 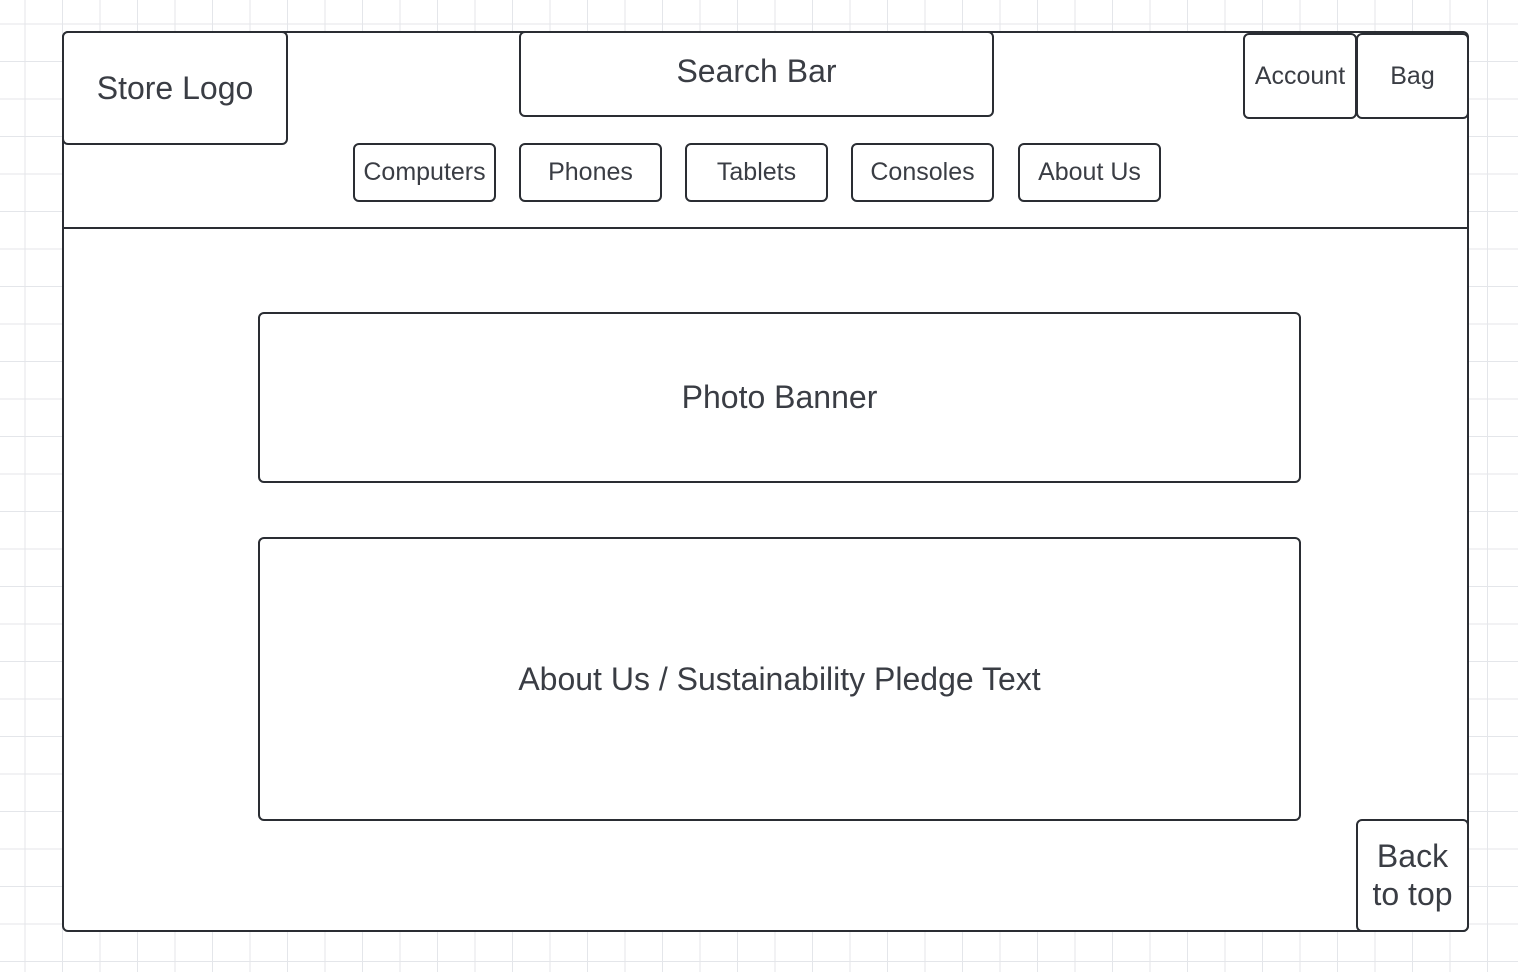 I want to click on search-bar: Search Bar, so click(x=756, y=74).